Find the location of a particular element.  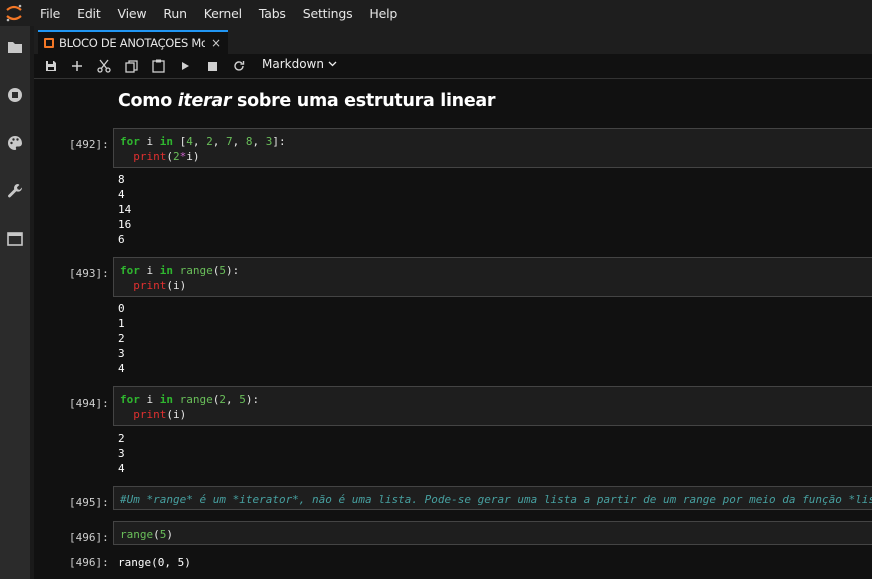

notebook-toolbar: Markdown is located at coordinates (453, 66).